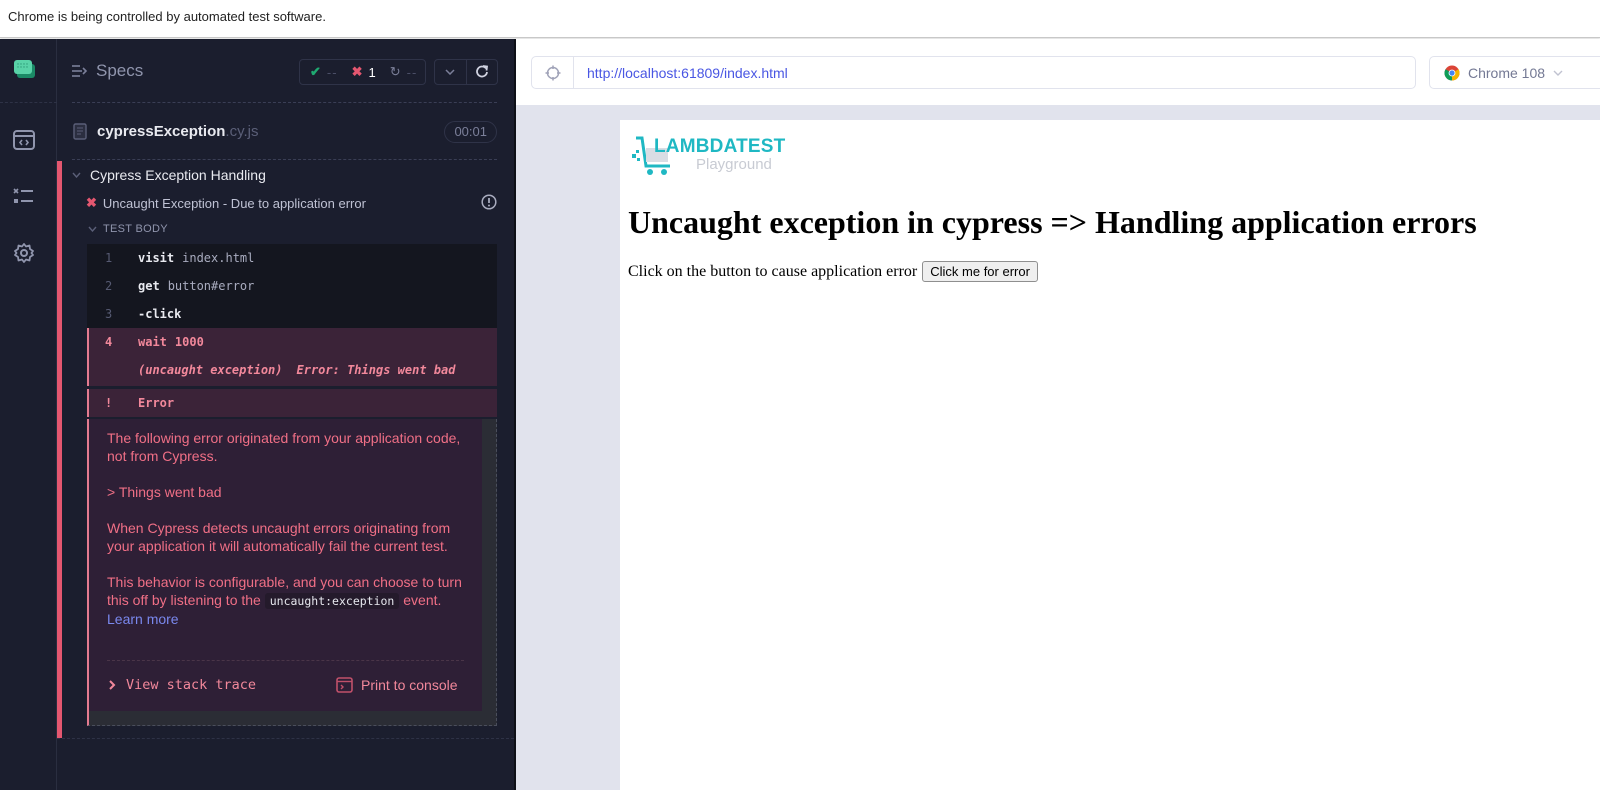  What do you see at coordinates (687, 73) in the screenshot?
I see `url-text: http://localhost:61809/index.html` at bounding box center [687, 73].